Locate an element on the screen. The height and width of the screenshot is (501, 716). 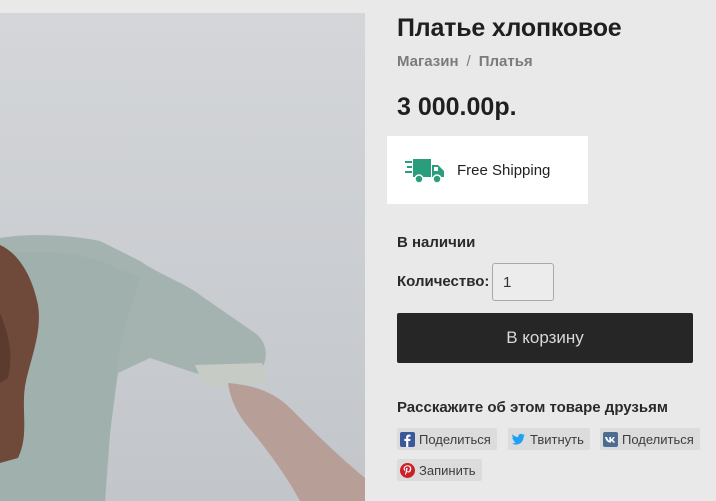
add-to-cart-button: В корзину is located at coordinates (545, 338).